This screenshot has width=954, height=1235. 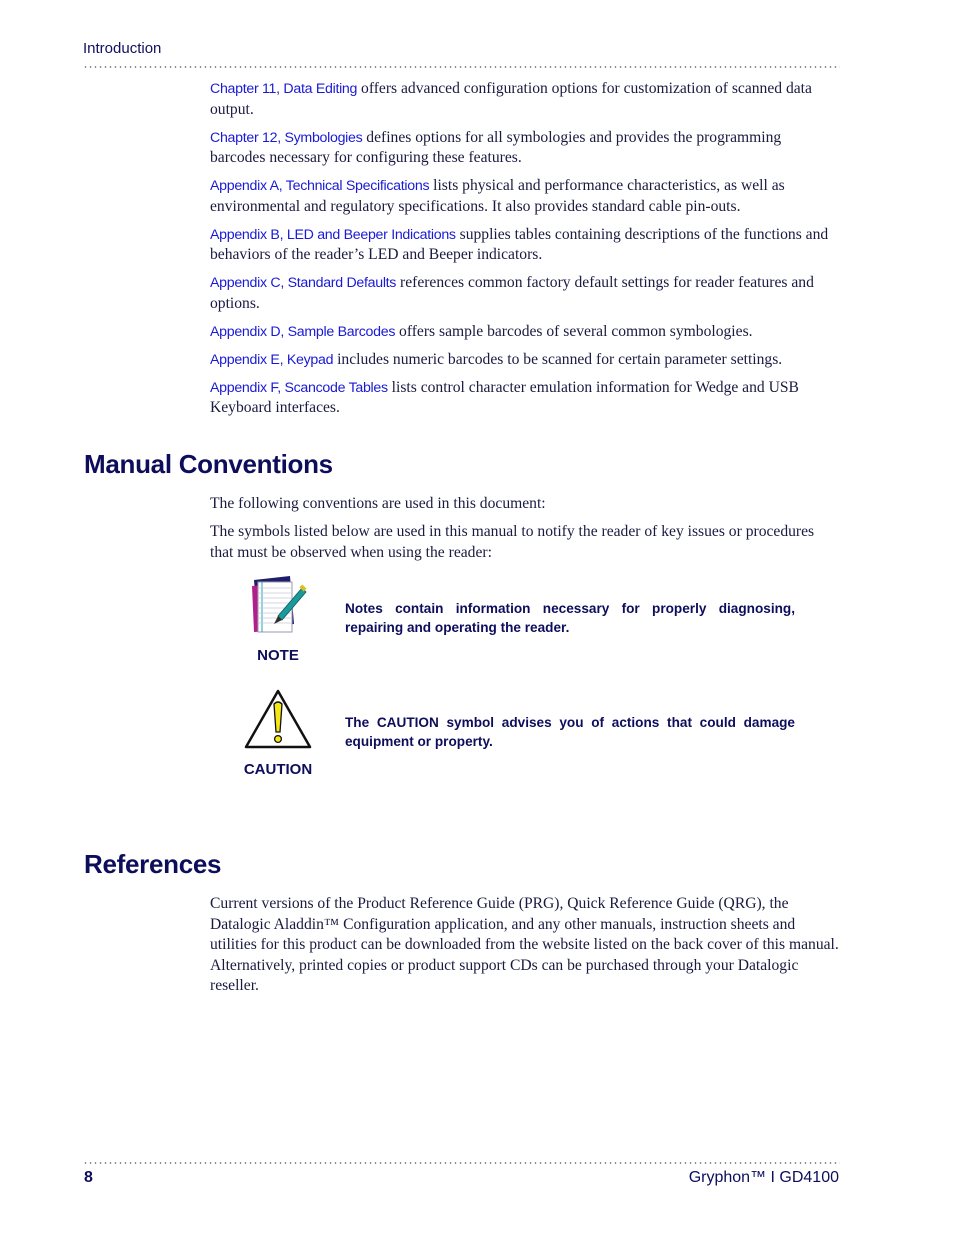 I want to click on chapter-link: Appendix C, Standard Defaults, so click(x=303, y=283).